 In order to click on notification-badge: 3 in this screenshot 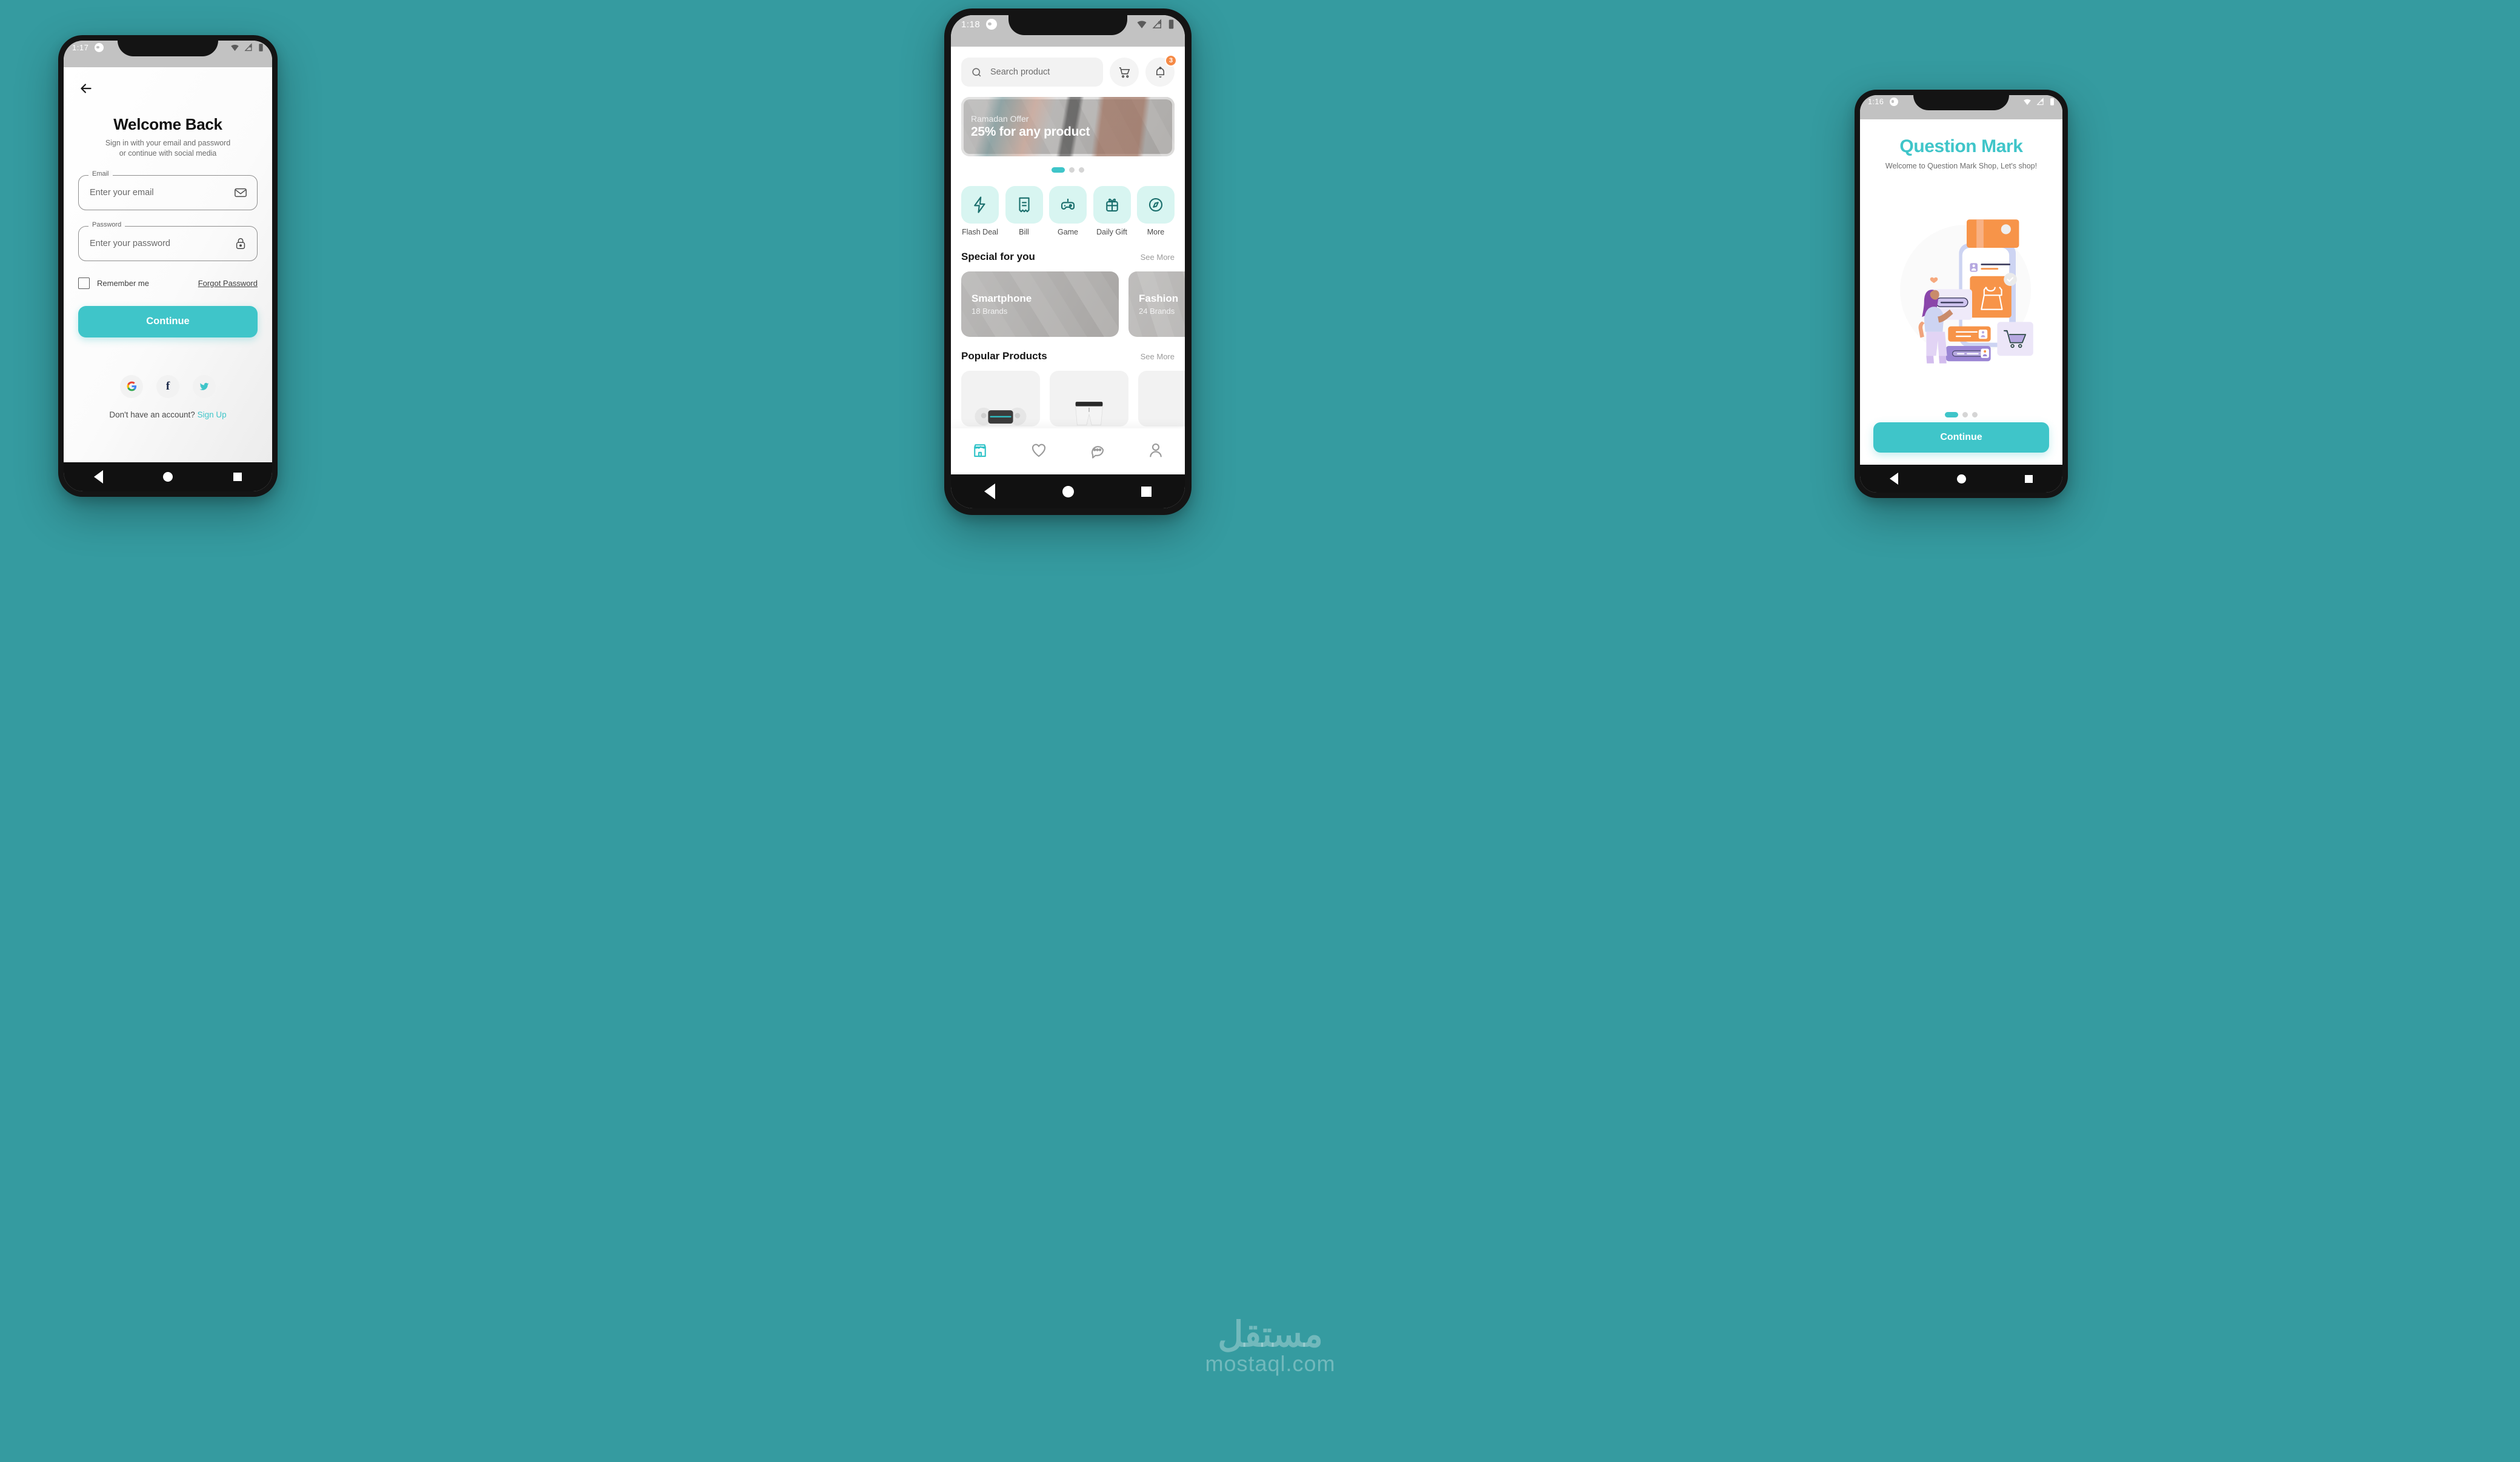, I will do `click(1171, 61)`.